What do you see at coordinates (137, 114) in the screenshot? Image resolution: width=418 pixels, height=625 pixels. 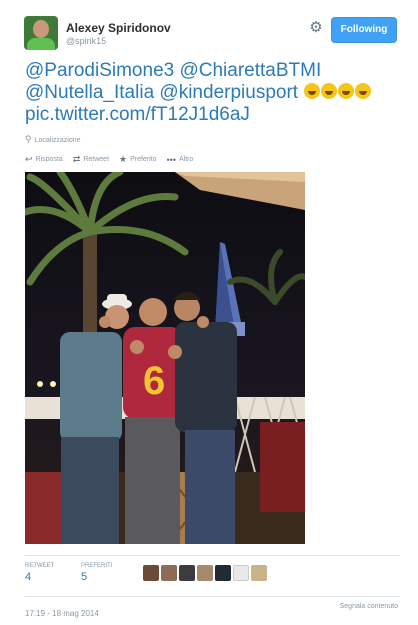 I see `pic-link: pic.twitter.com/fT12J1d6aJ` at bounding box center [137, 114].